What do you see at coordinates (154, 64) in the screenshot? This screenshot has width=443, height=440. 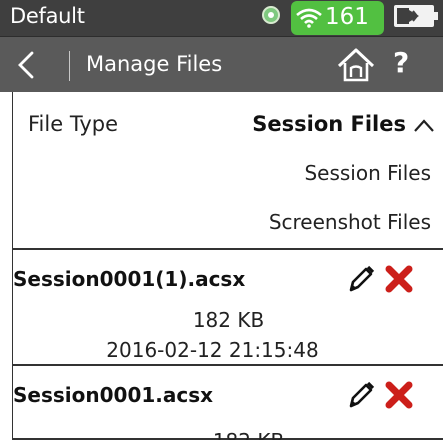 I see `page-title: Manage Files` at bounding box center [154, 64].